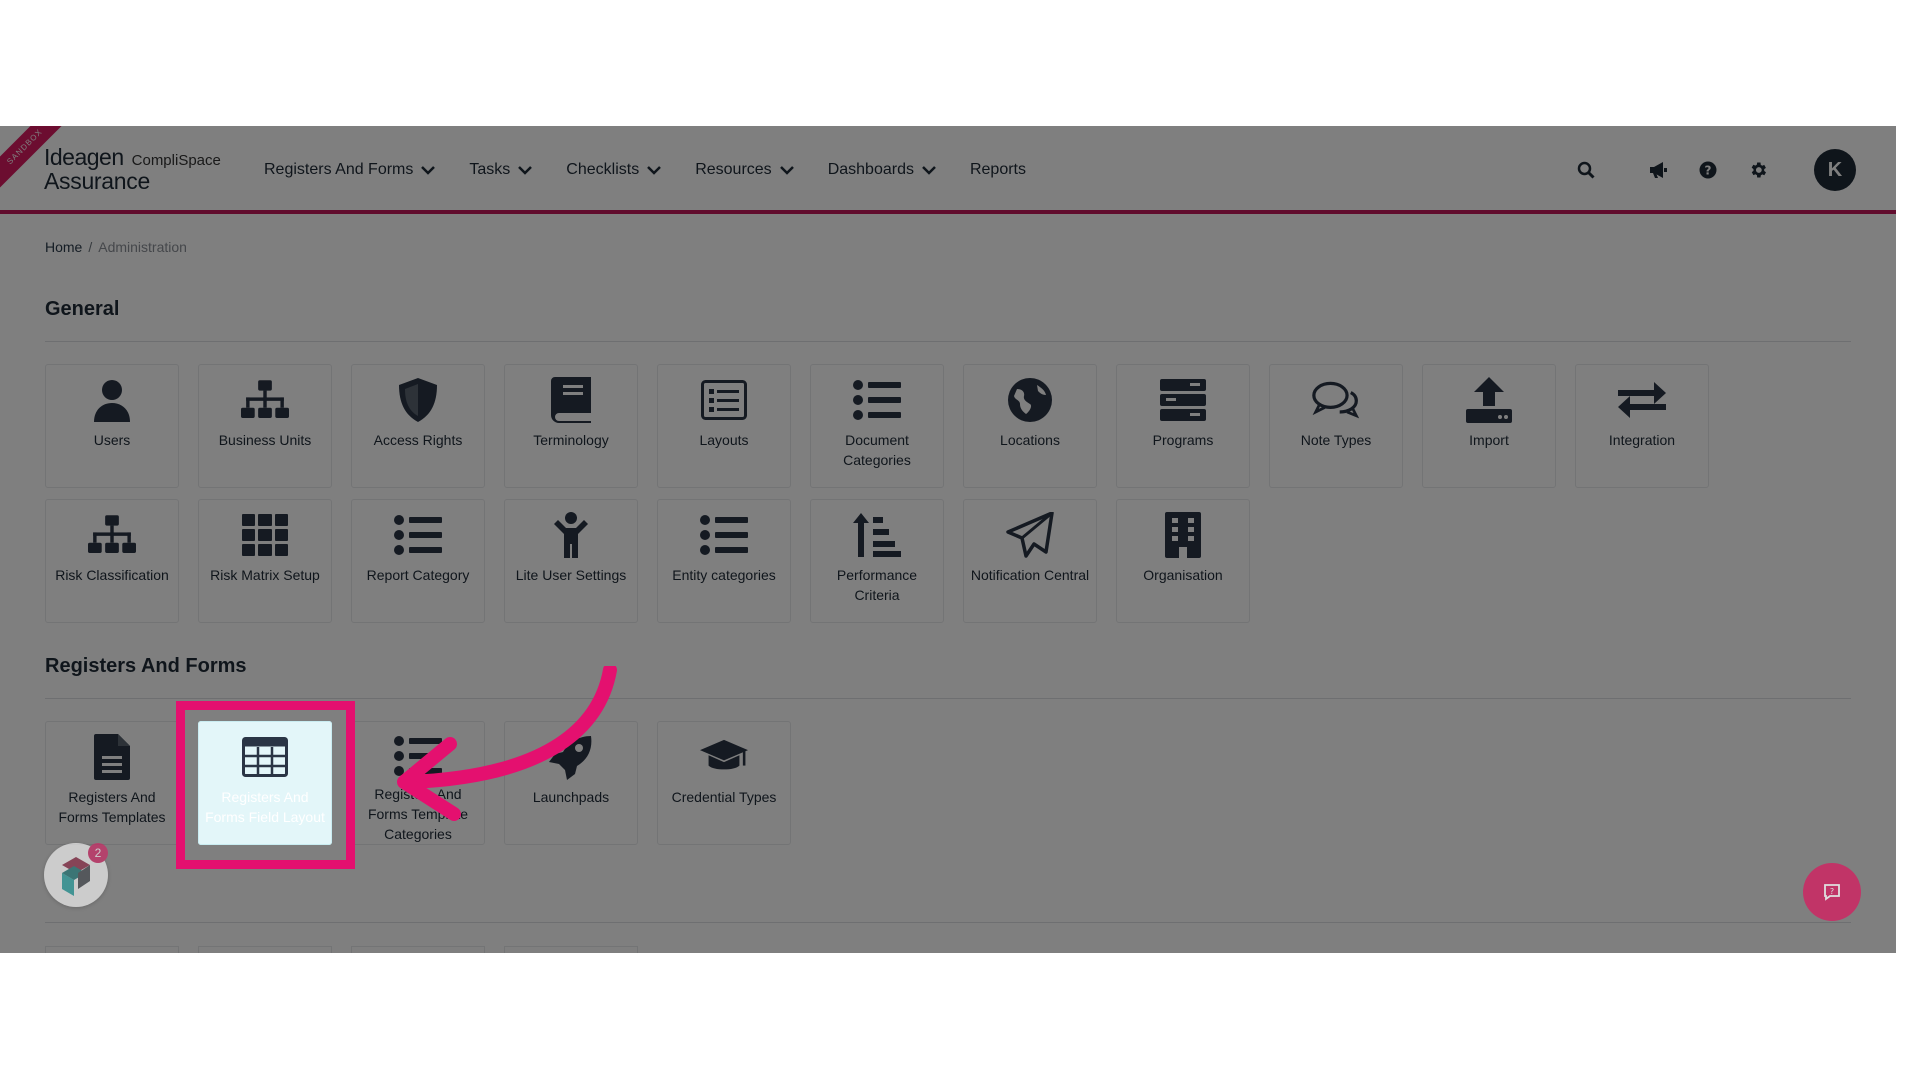  Describe the element at coordinates (1758, 170) in the screenshot. I see `gear-icon` at that location.